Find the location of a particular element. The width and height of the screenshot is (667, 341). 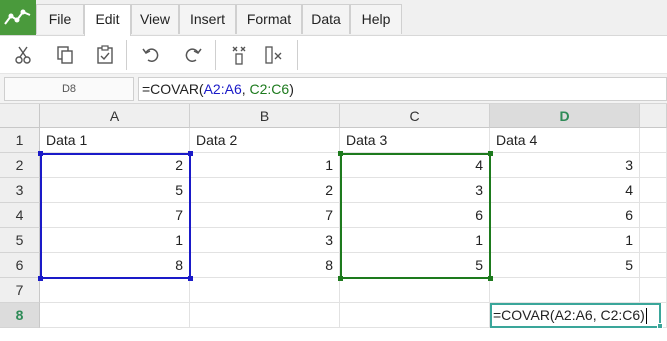

name-box: D8 is located at coordinates (69, 89).